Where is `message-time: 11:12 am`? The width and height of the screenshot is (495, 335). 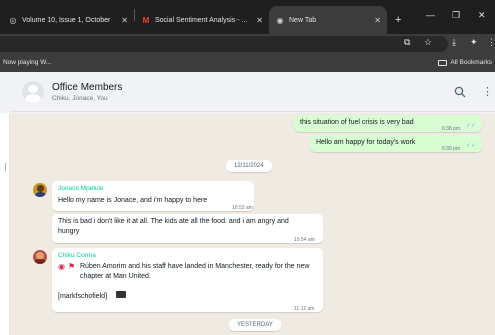 message-time: 11:12 am is located at coordinates (304, 309).